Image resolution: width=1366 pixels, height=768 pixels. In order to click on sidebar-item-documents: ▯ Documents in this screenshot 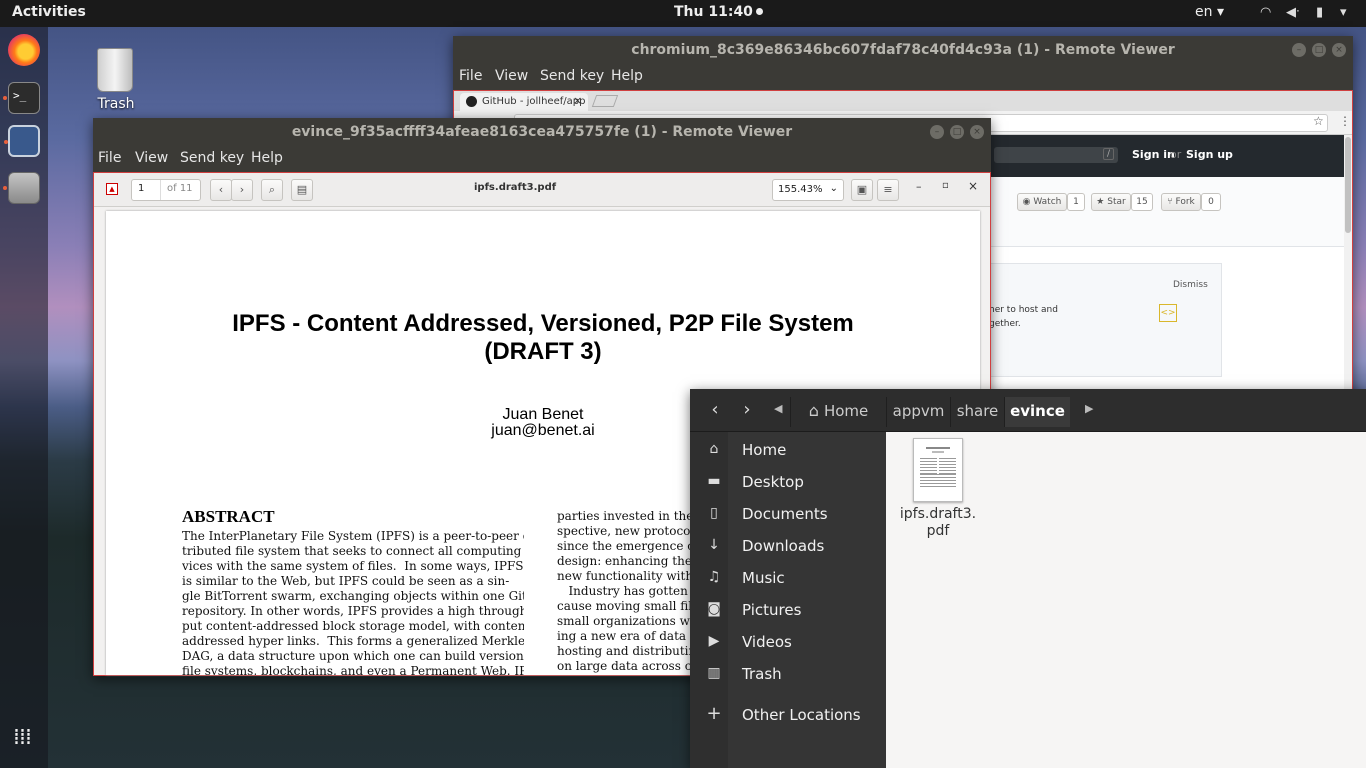, I will do `click(788, 515)`.